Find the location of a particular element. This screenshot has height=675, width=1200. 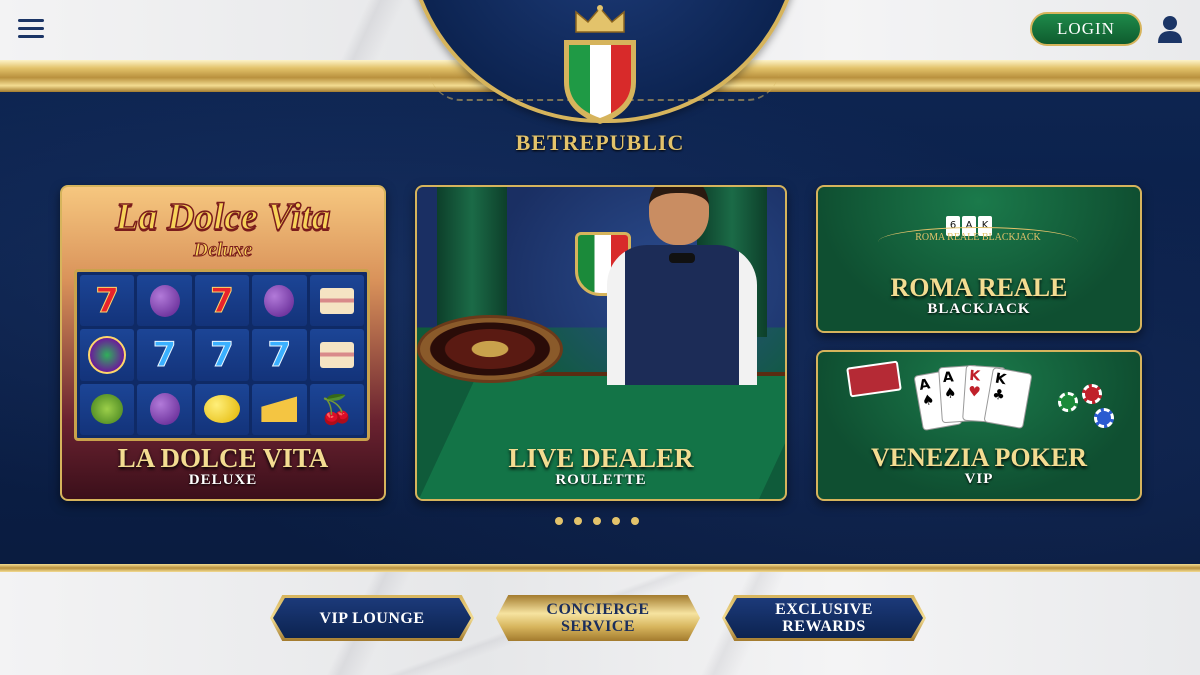

button-label-wrap: EXCLUSIVE REWARDS is located at coordinates (824, 618).